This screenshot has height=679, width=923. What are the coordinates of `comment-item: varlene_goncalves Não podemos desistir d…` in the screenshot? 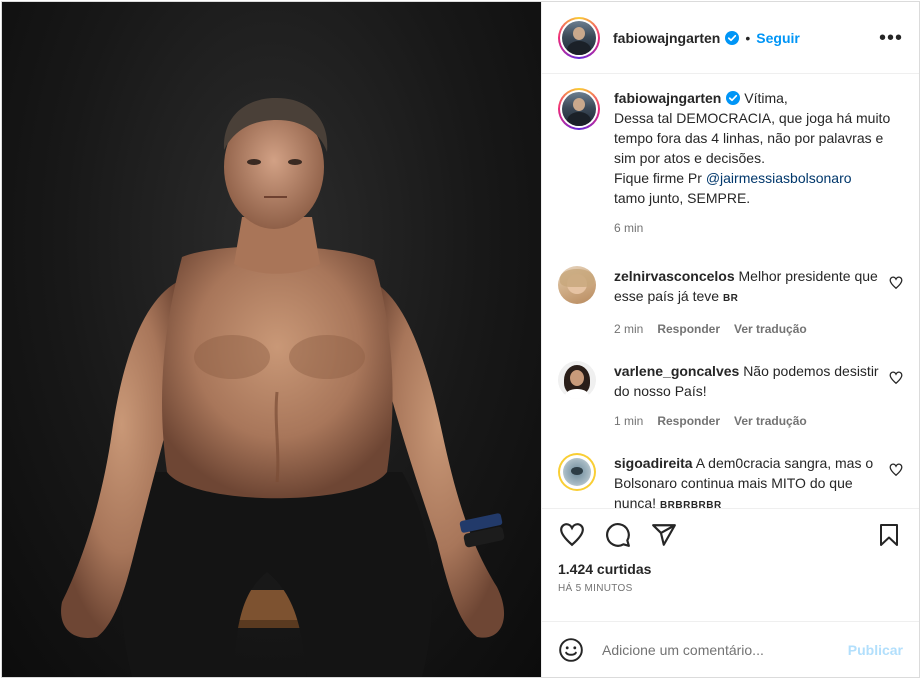 It's located at (730, 396).